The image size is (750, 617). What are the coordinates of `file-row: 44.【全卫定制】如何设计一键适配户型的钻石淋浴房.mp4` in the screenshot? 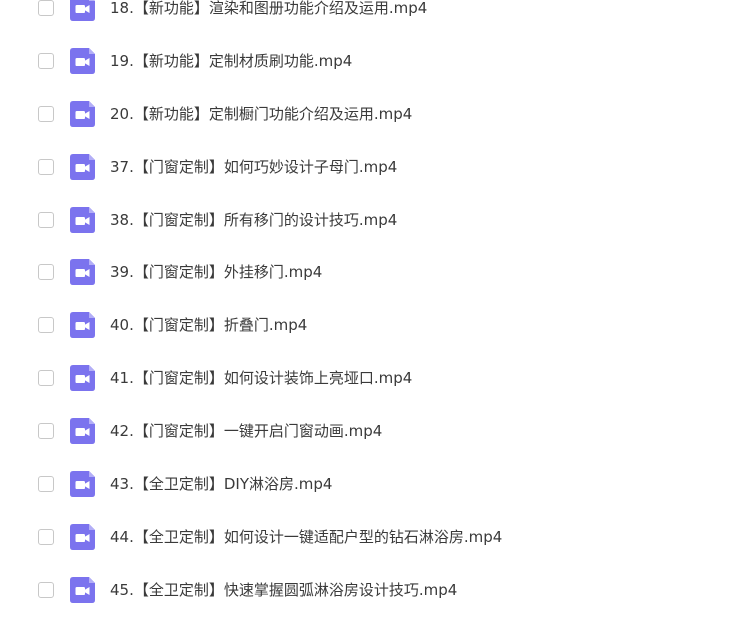 It's located at (375, 537).